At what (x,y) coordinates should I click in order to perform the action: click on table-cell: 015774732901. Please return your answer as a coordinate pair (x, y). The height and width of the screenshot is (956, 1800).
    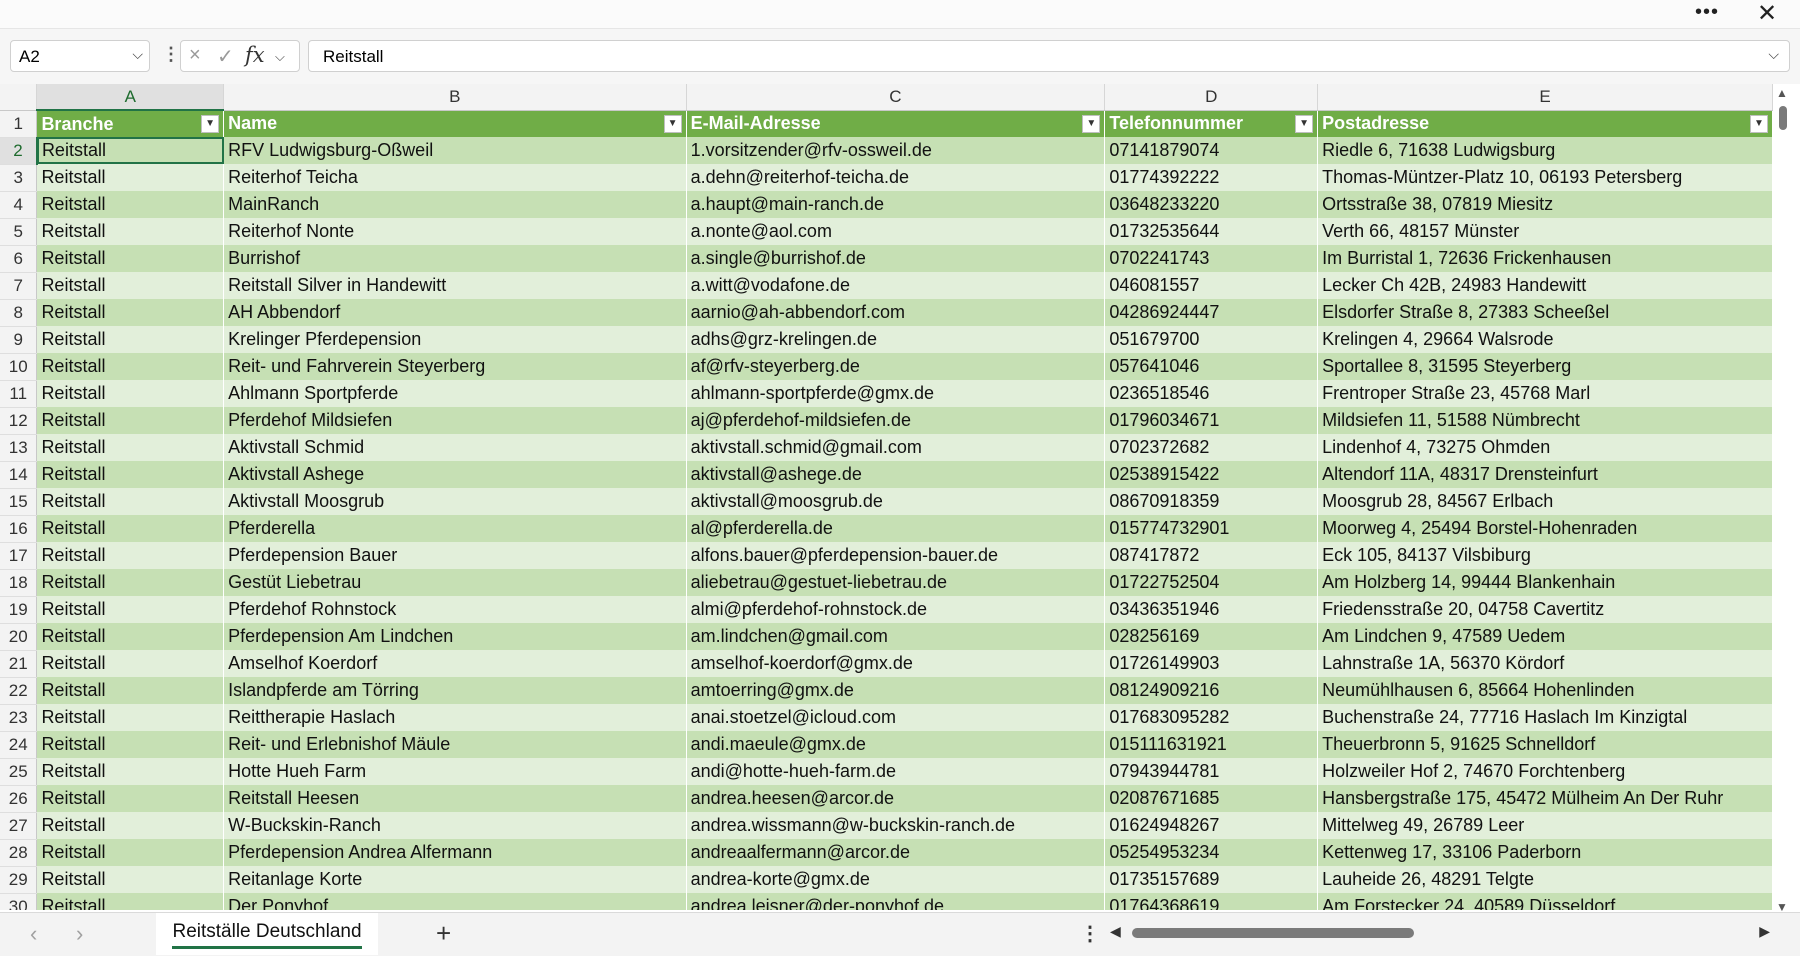
    Looking at the image, I should click on (1211, 528).